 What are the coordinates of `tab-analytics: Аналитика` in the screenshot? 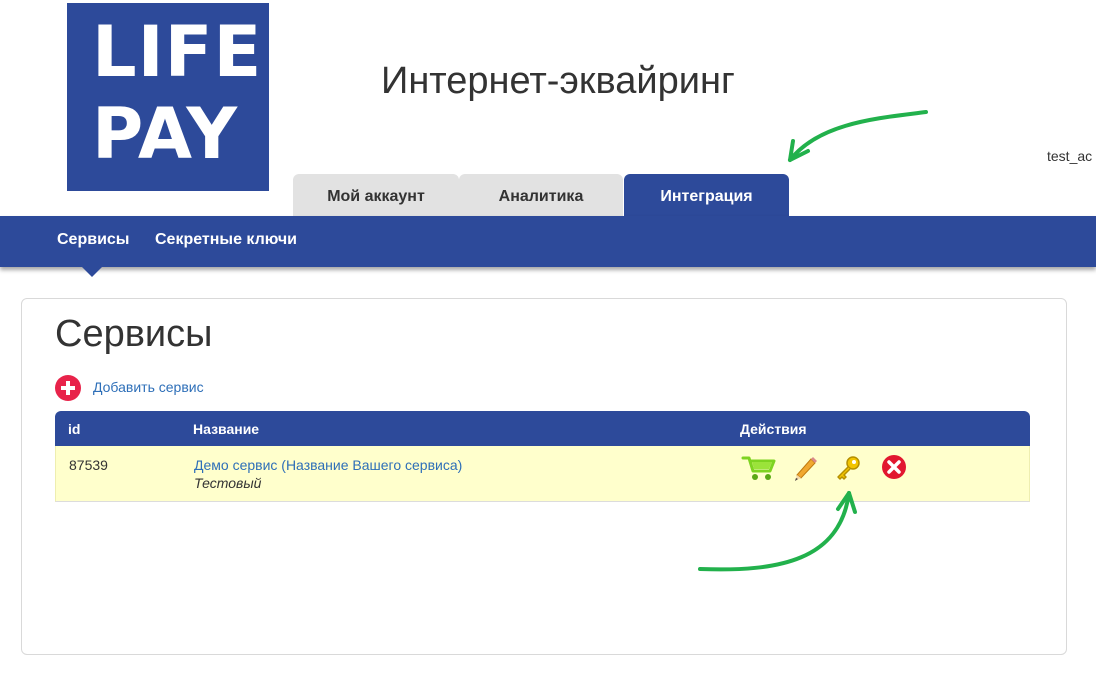 It's located at (541, 195).